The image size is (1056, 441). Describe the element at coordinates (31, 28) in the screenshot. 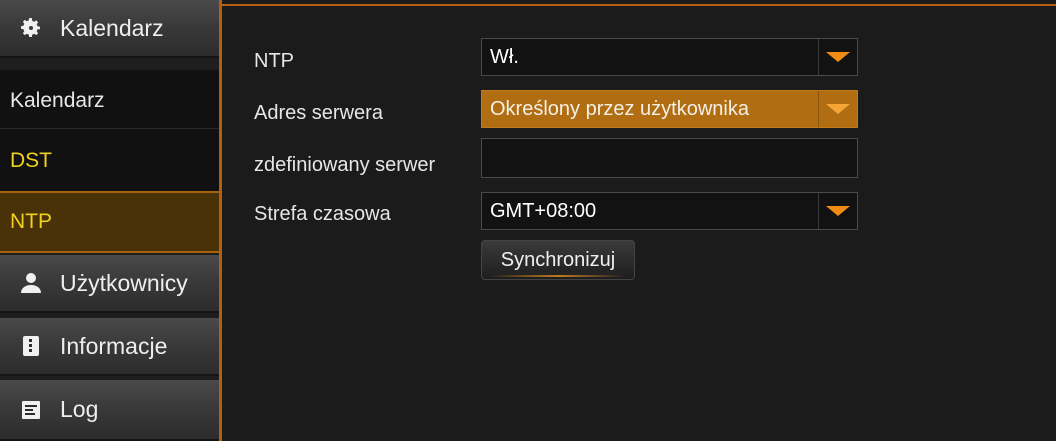

I see `gear-icon` at that location.